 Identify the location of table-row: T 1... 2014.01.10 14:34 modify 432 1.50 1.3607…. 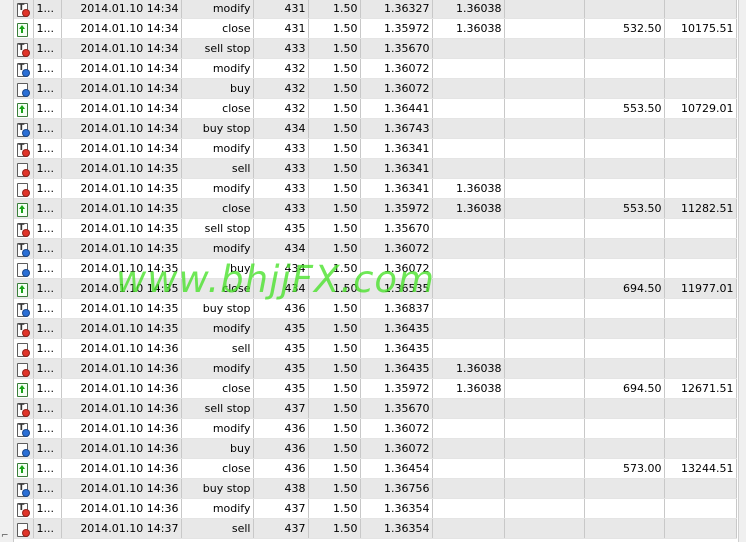
(375, 68).